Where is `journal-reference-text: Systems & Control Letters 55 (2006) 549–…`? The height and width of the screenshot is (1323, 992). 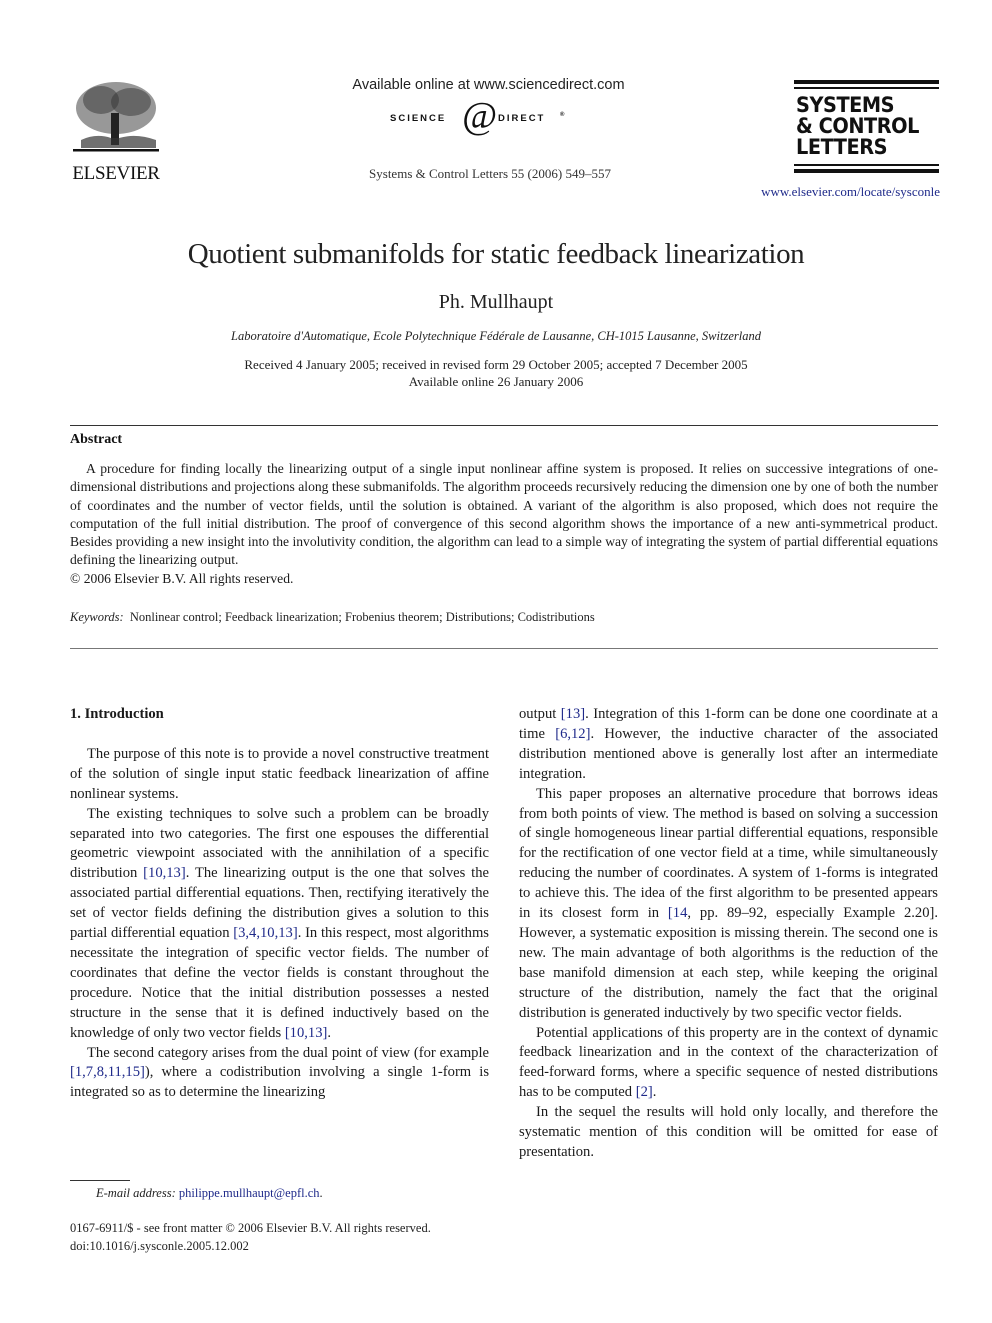 journal-reference-text: Systems & Control Letters 55 (2006) 549–… is located at coordinates (490, 173).